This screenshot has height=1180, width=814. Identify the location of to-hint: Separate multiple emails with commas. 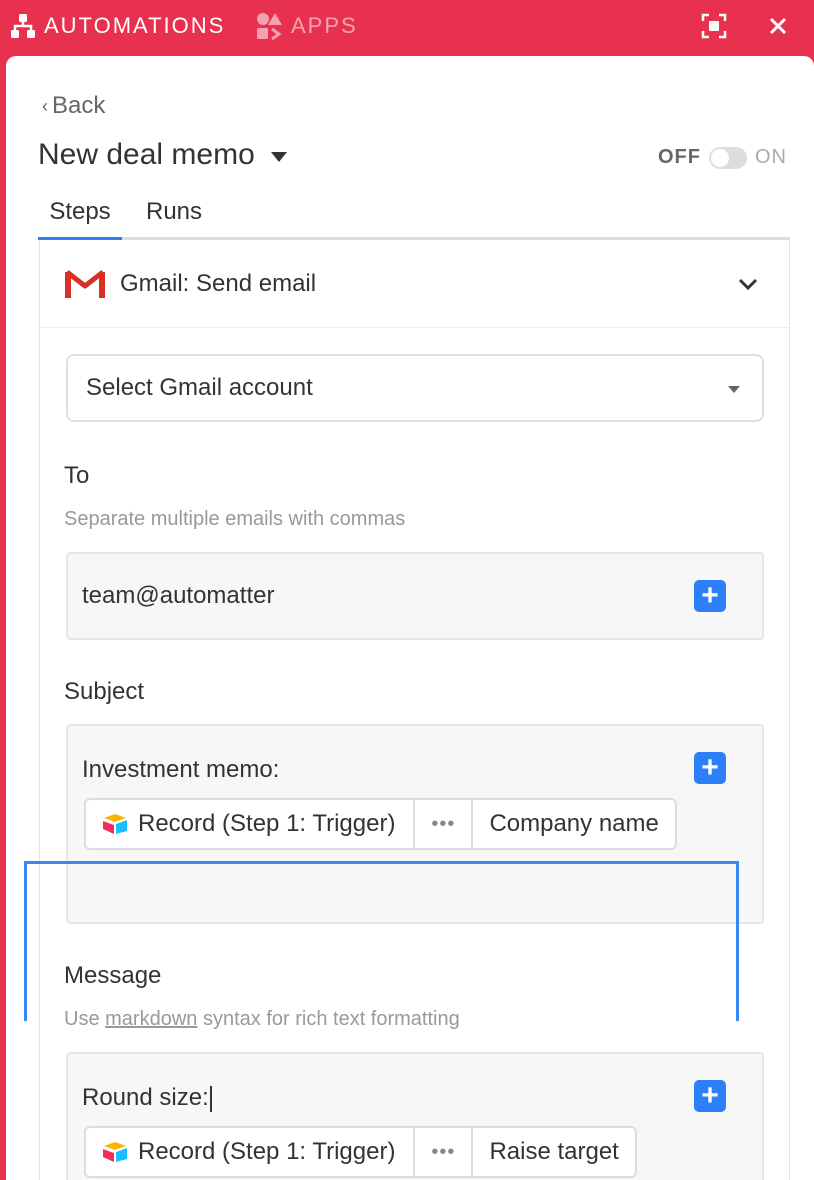
(235, 519).